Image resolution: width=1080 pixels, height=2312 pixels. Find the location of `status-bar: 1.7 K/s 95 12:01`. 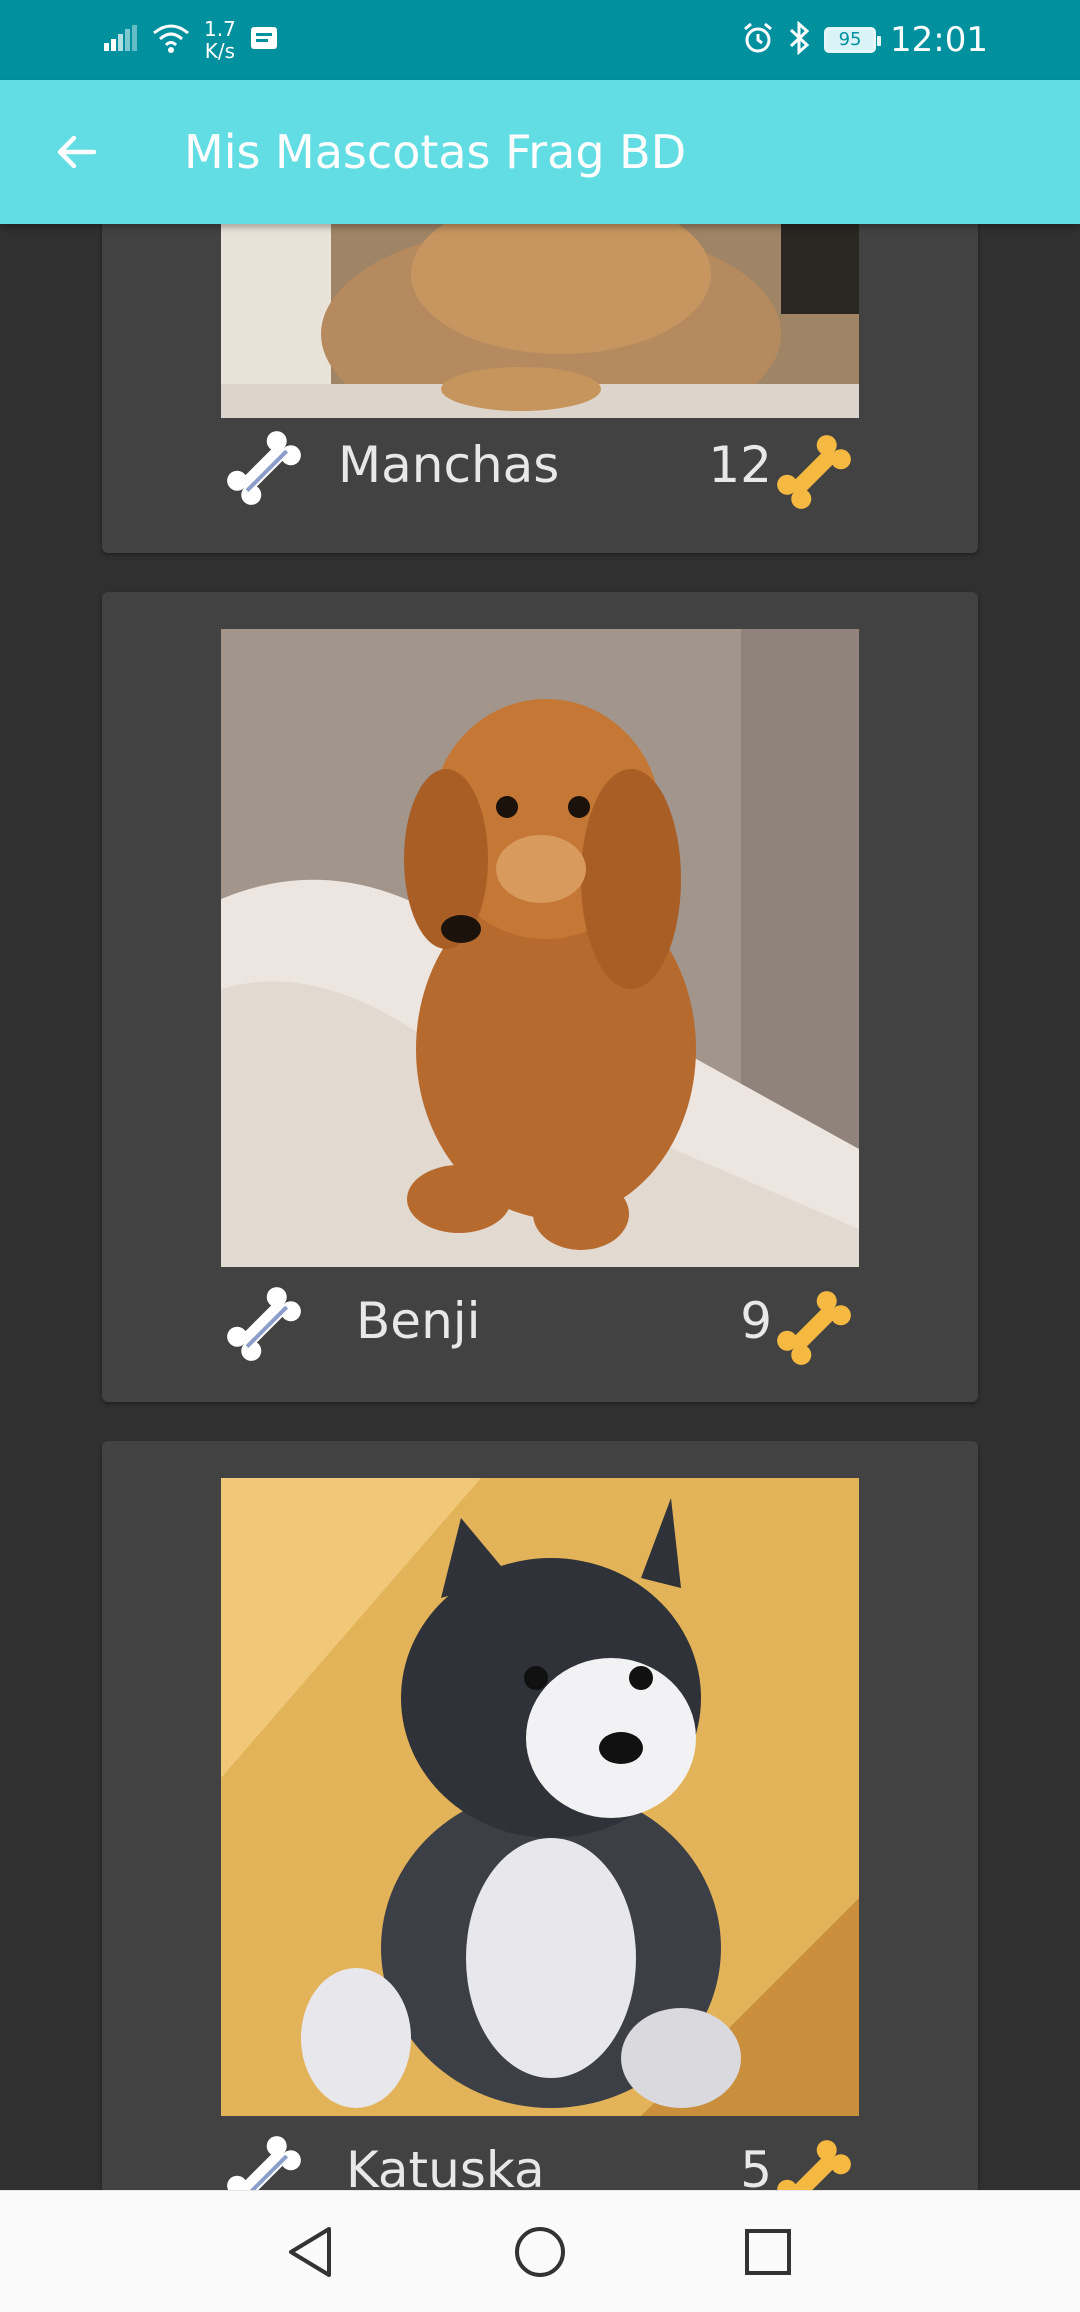

status-bar: 1.7 K/s 95 12:01 is located at coordinates (540, 40).